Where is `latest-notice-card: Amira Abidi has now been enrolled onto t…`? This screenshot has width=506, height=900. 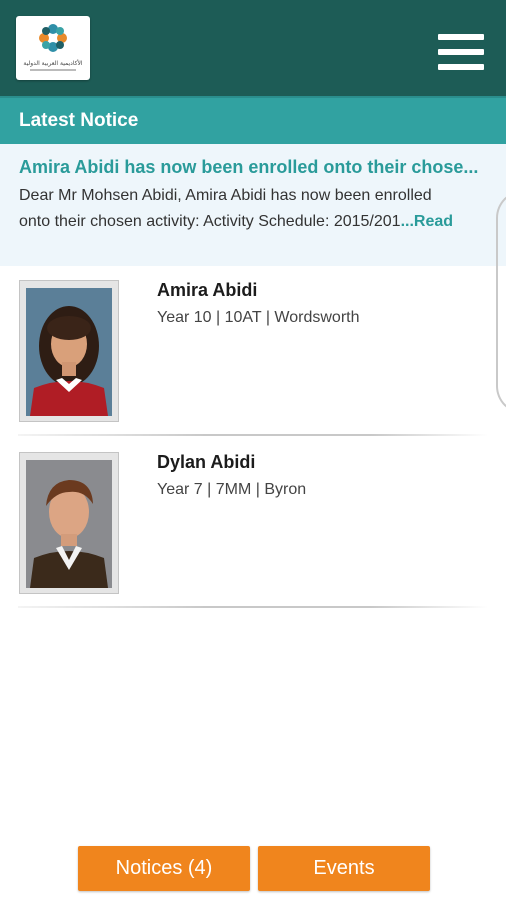 latest-notice-card: Amira Abidi has now been enrolled onto t… is located at coordinates (253, 205).